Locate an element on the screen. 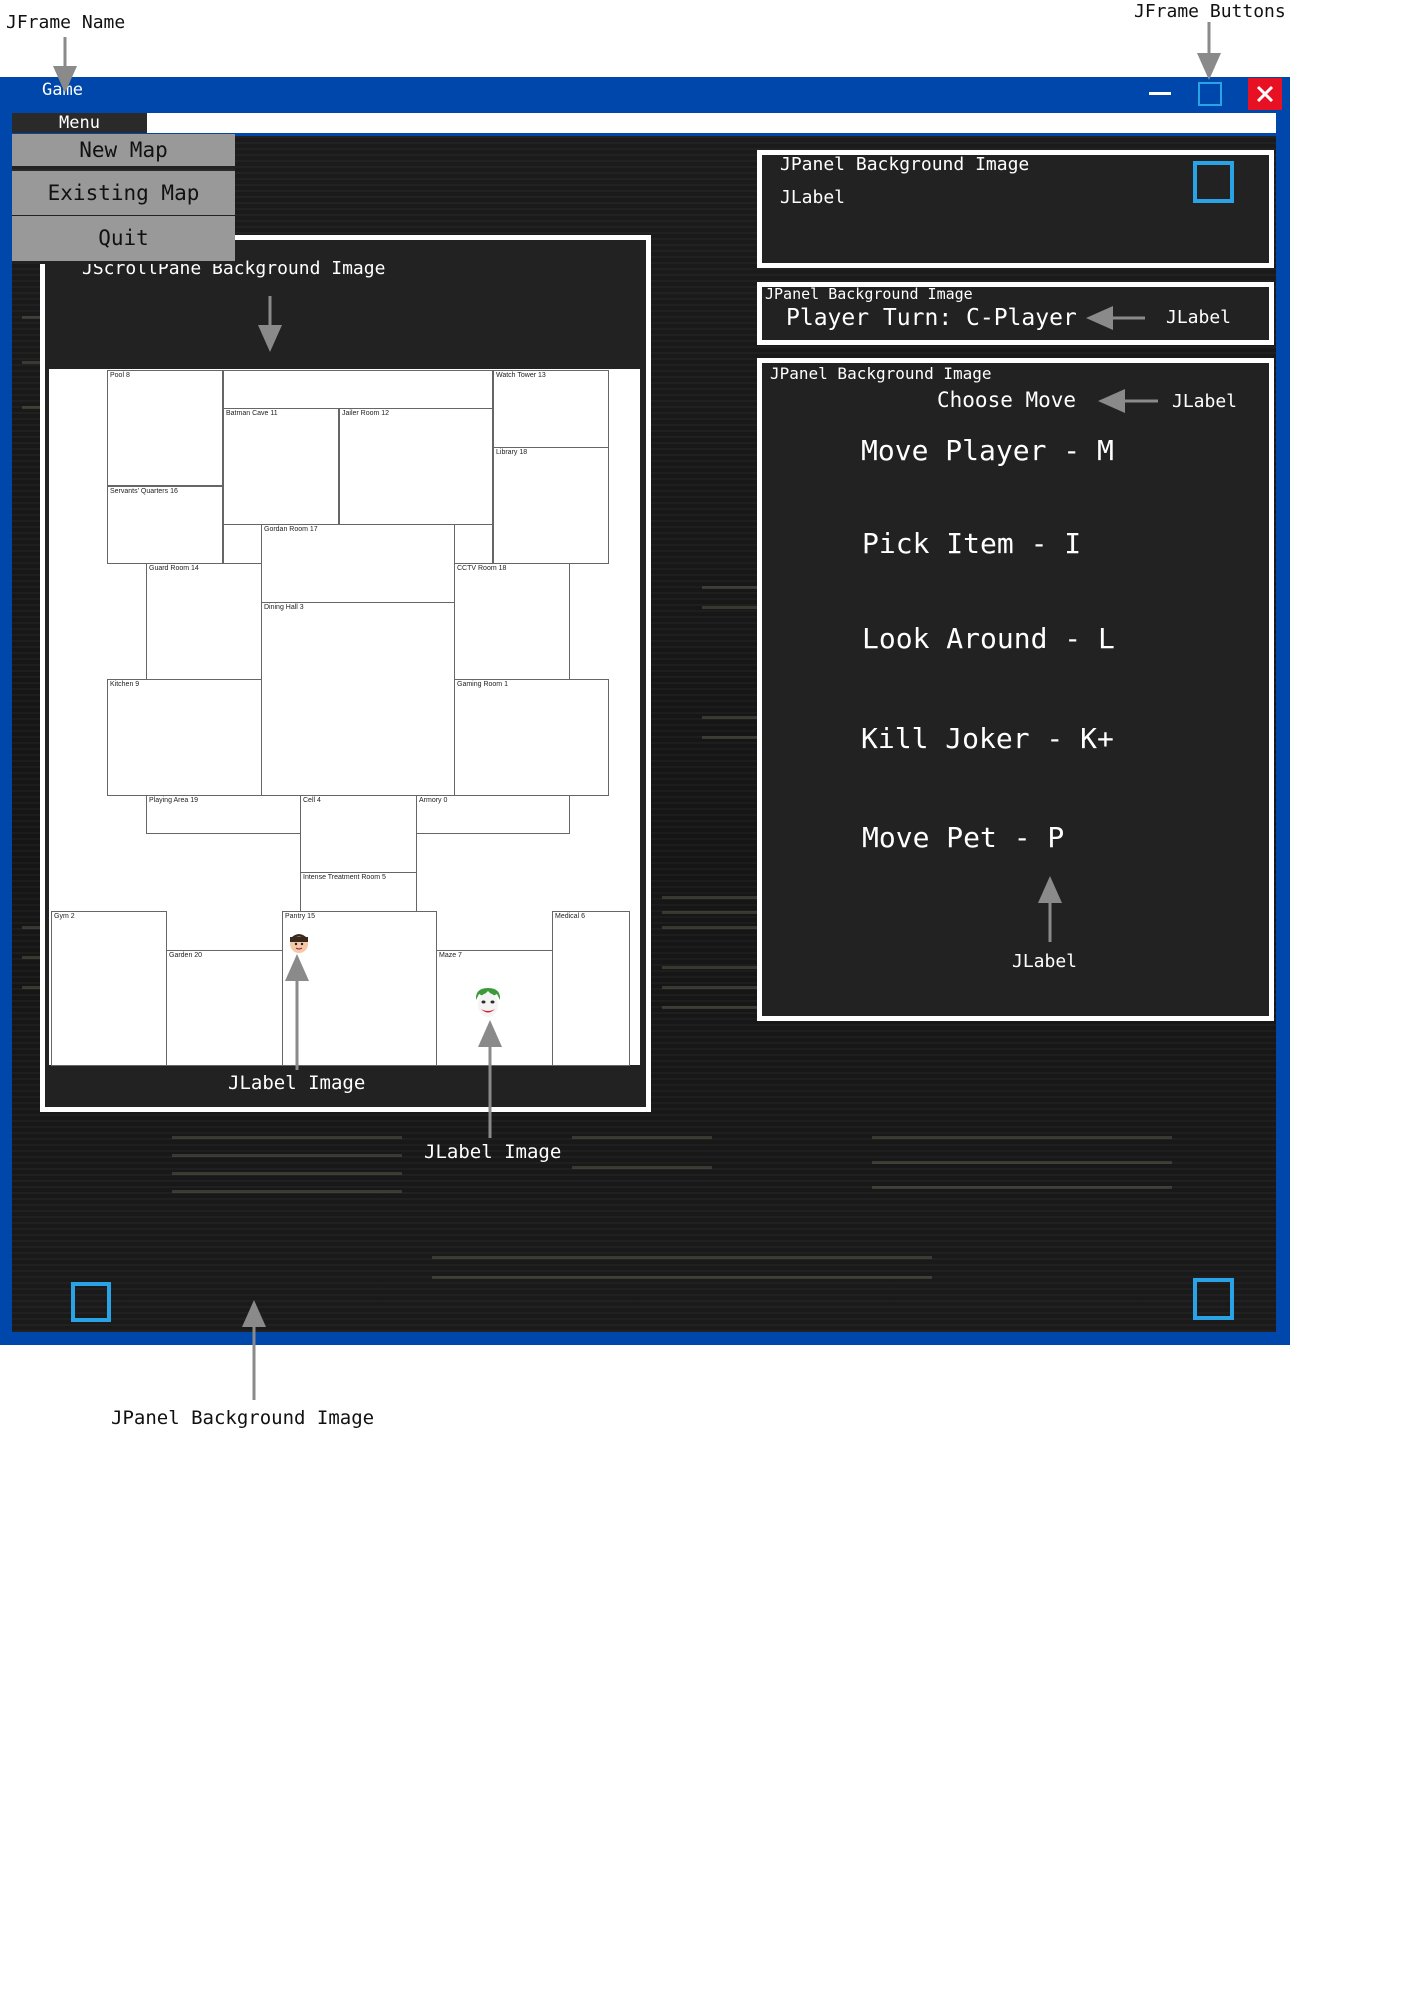 This screenshot has width=1414, height=2000. room: Playing Area 19 is located at coordinates (223, 814).